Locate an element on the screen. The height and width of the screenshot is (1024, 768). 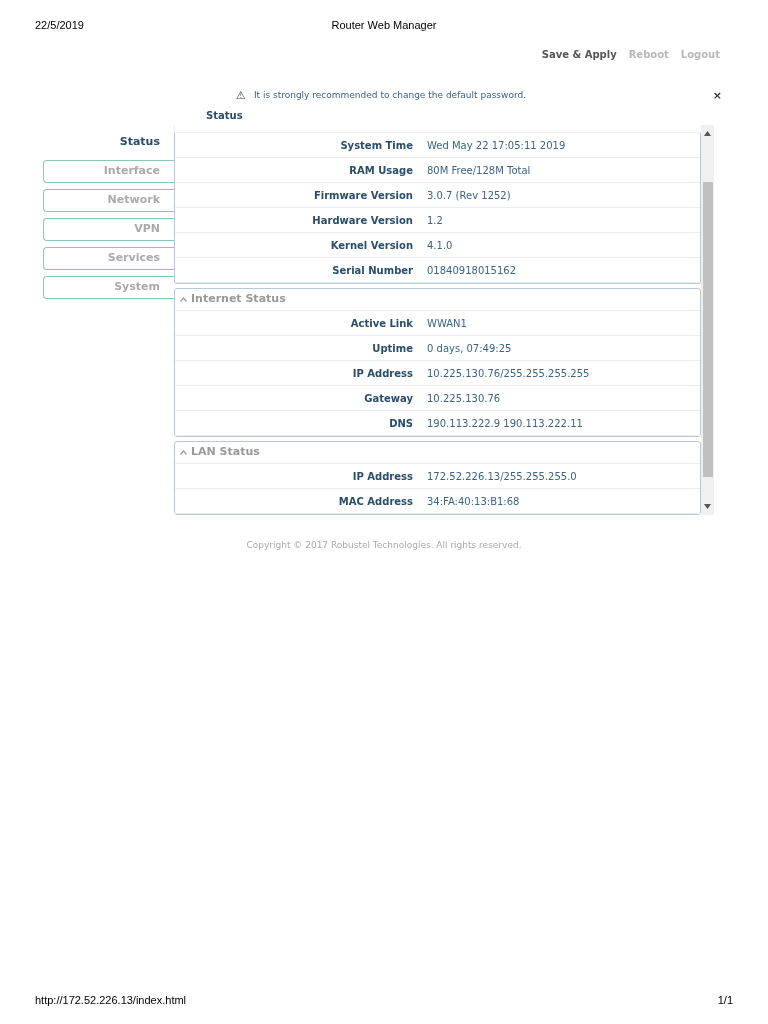
close-button: × is located at coordinates (717, 95).